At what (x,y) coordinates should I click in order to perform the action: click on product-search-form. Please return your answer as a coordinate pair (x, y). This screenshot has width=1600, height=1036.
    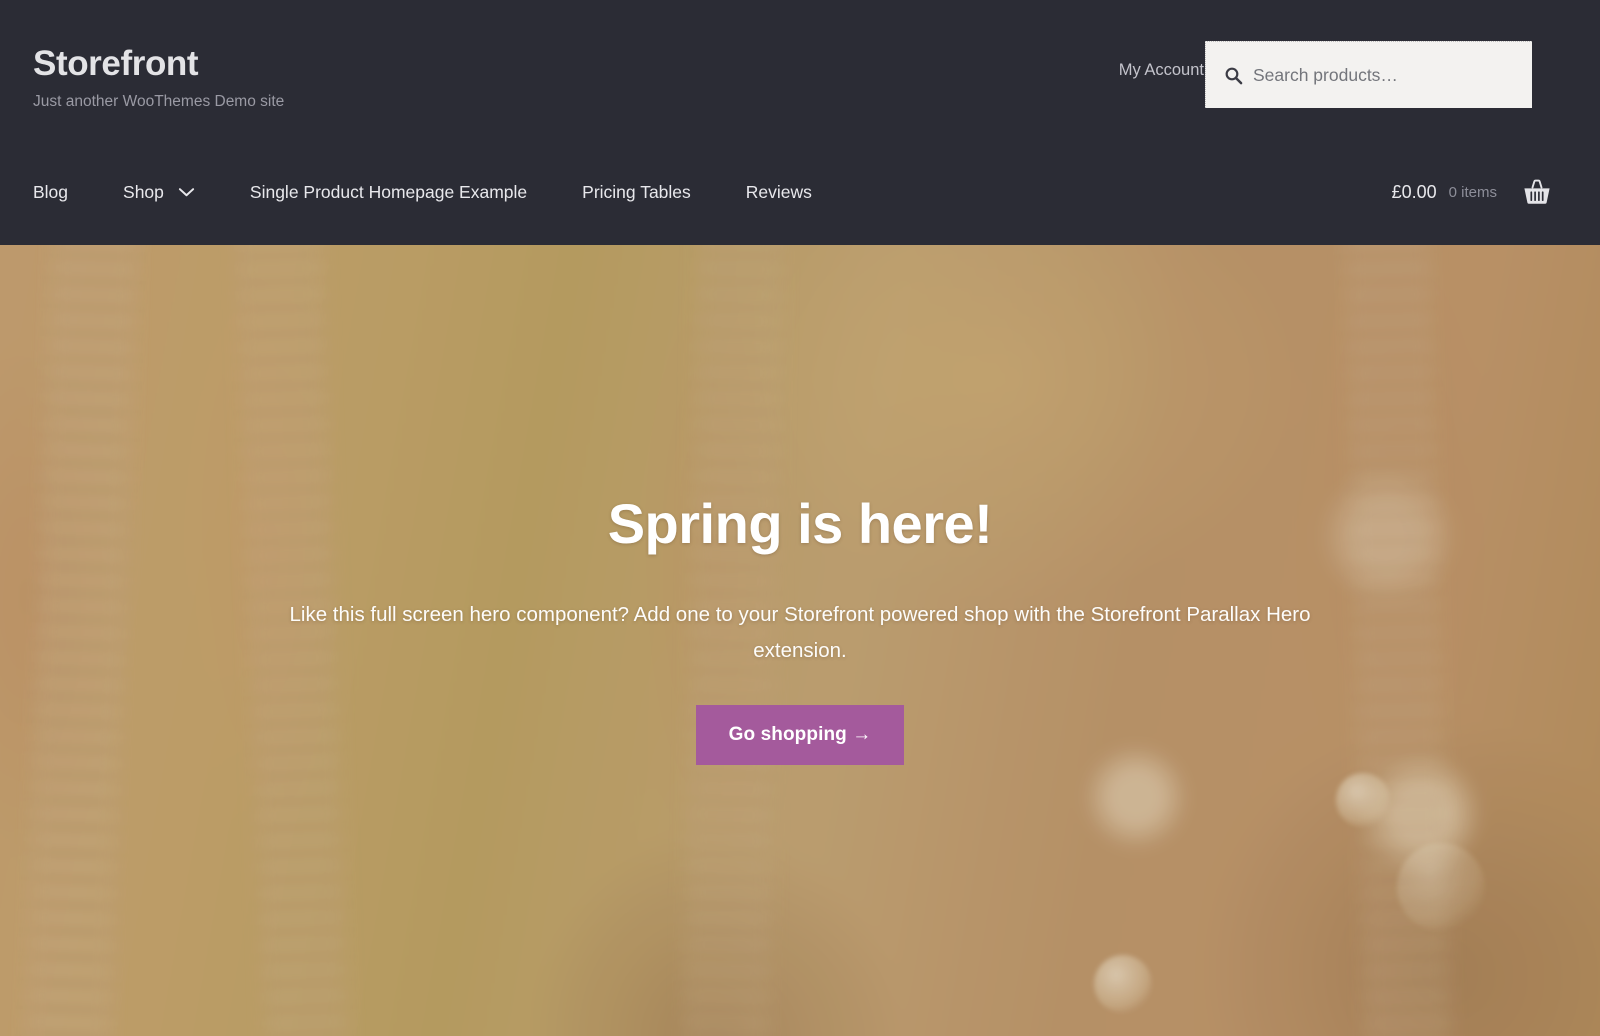
    Looking at the image, I should click on (1368, 74).